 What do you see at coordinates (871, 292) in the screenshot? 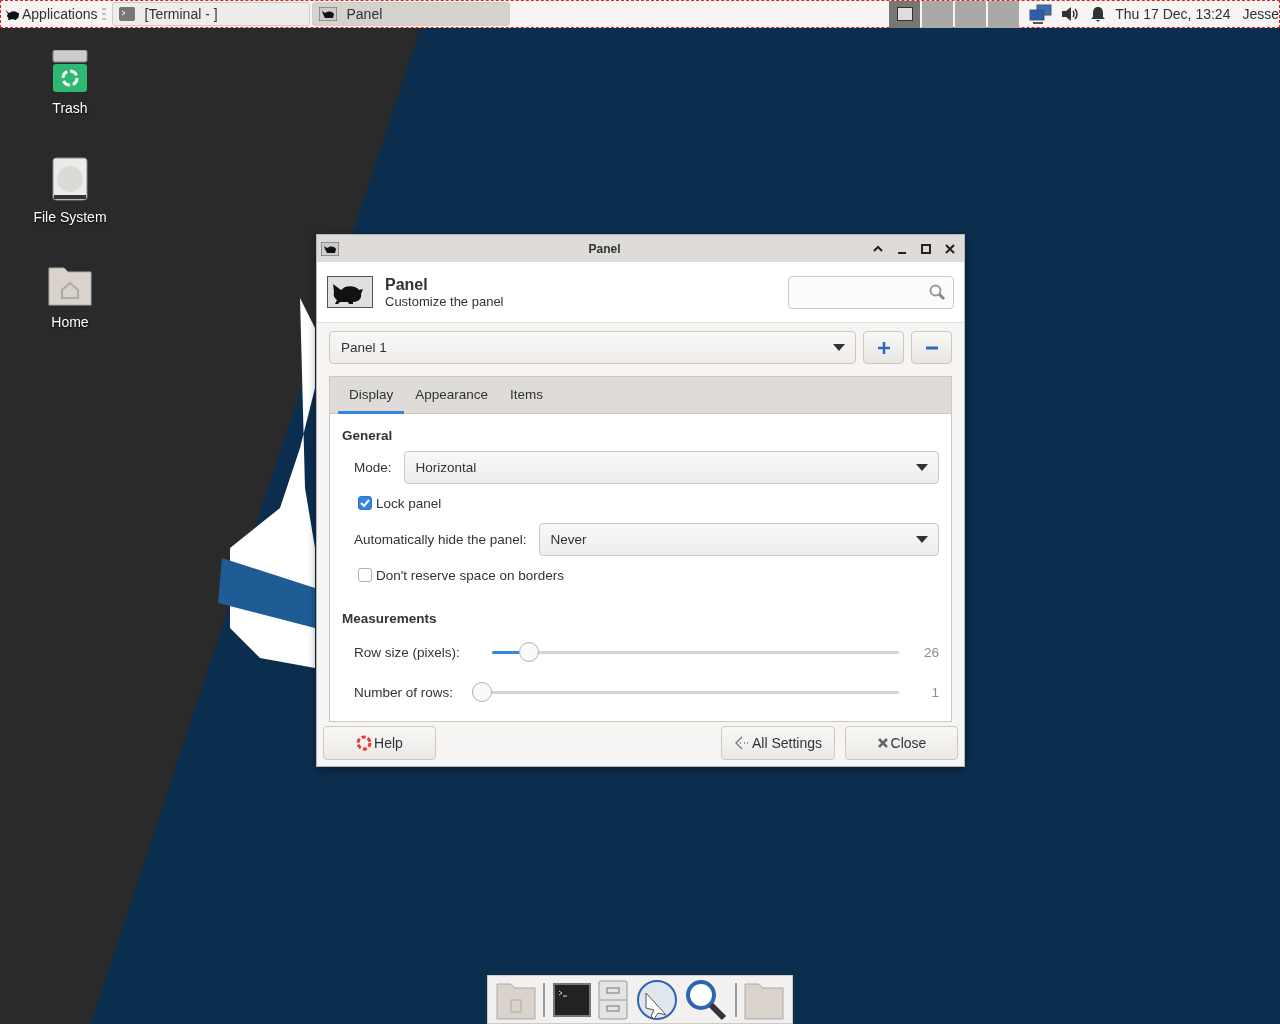
I see `search-field` at bounding box center [871, 292].